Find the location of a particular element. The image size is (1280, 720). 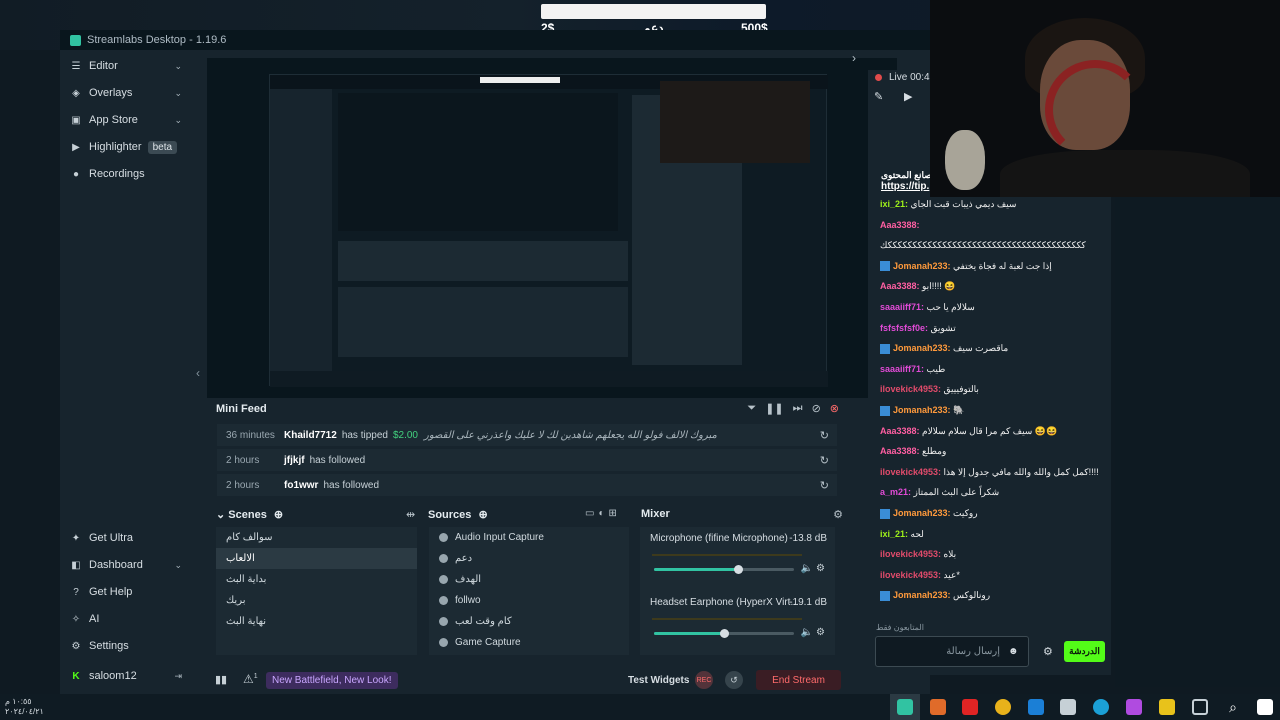

hide-icon: ⊗ is located at coordinates (834, 408).